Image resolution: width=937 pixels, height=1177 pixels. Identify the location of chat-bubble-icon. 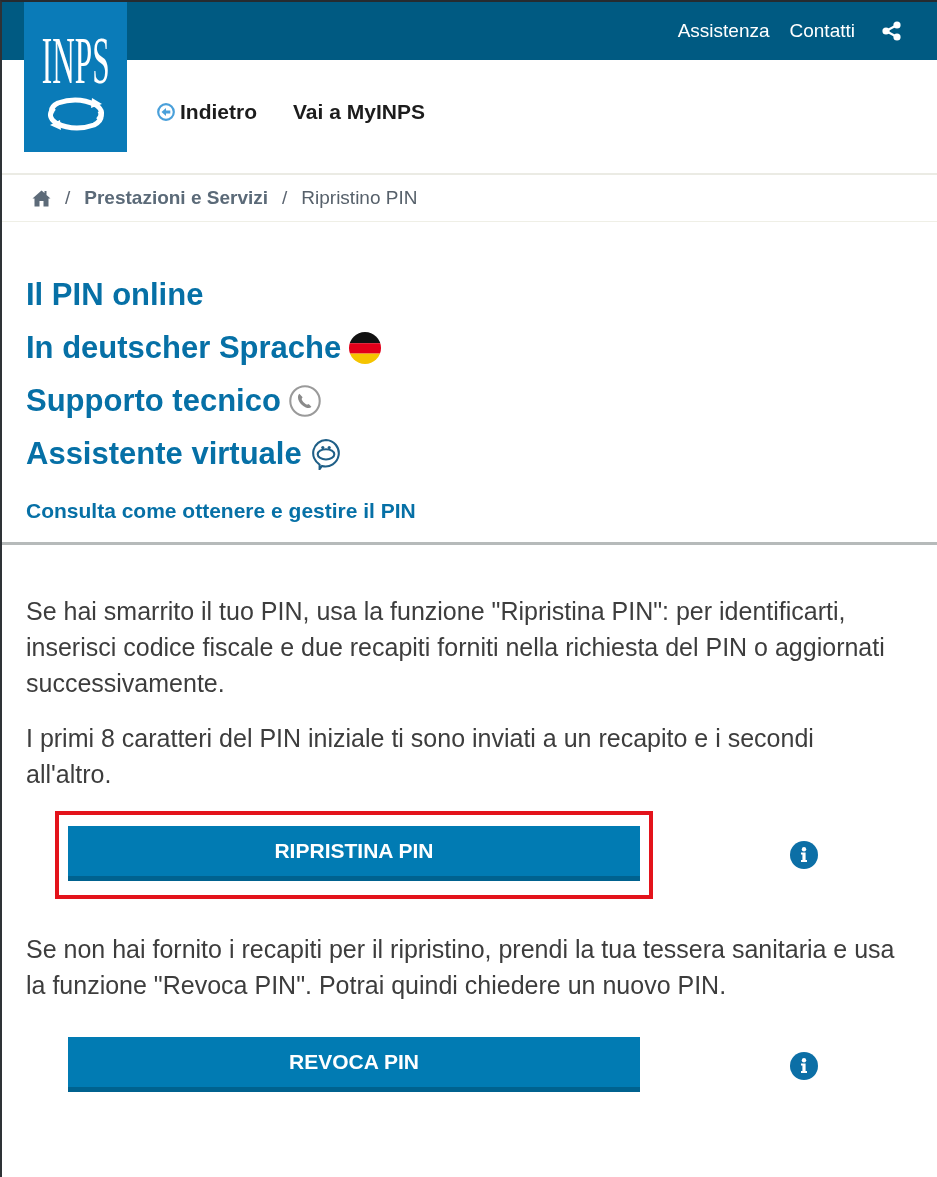
(325, 453).